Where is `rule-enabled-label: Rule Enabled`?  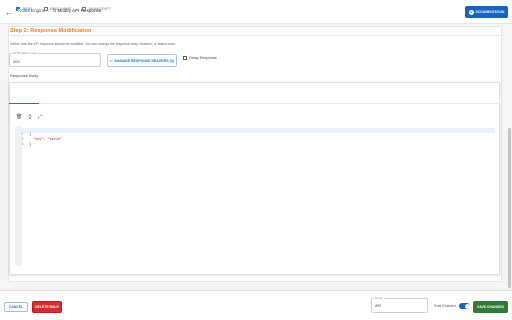 rule-enabled-label: Rule Enabled is located at coordinates (445, 306).